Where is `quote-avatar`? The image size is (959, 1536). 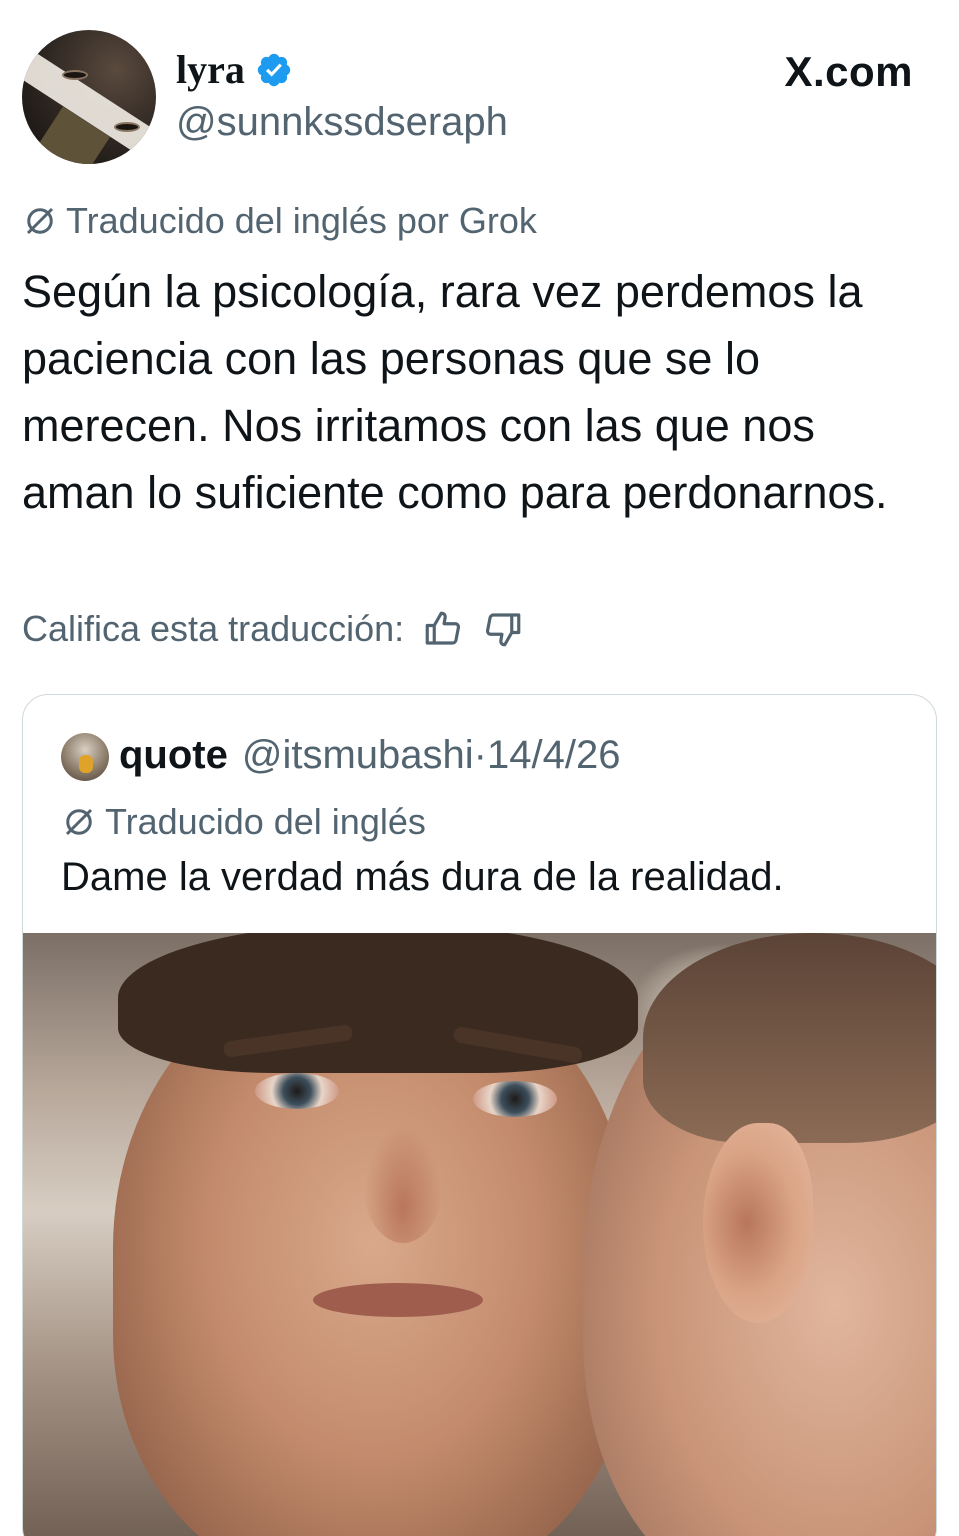 quote-avatar is located at coordinates (85, 757).